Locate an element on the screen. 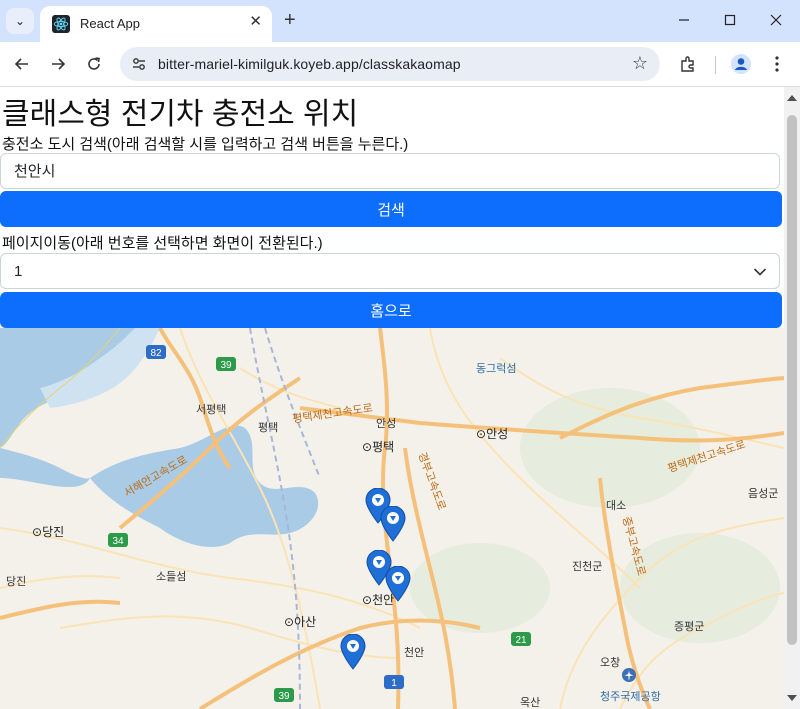  road-shield-39b: 39 is located at coordinates (284, 695).